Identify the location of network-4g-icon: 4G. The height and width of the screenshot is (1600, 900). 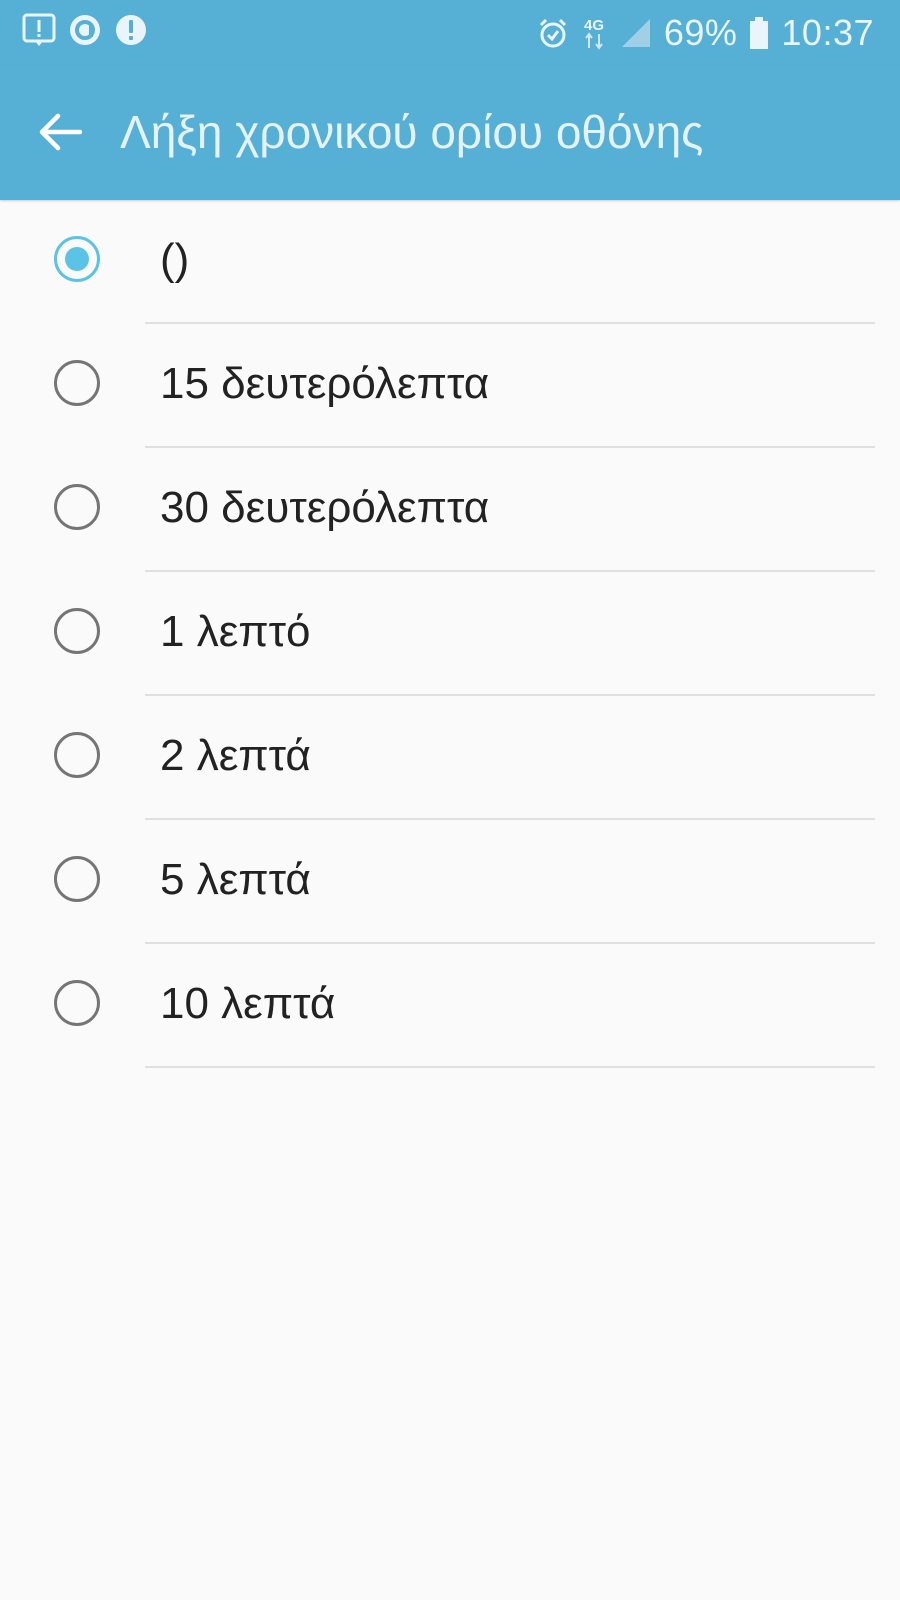
(594, 33).